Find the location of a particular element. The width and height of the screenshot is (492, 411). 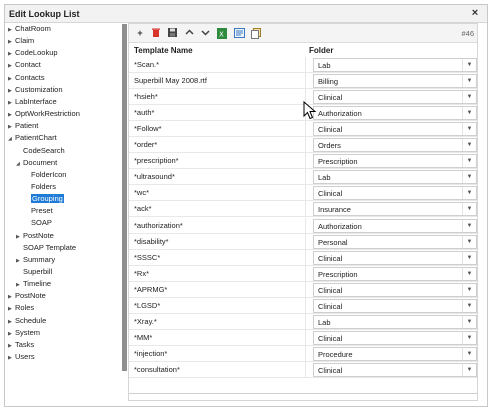

tree-item: FolderIcon is located at coordinates (45, 175).